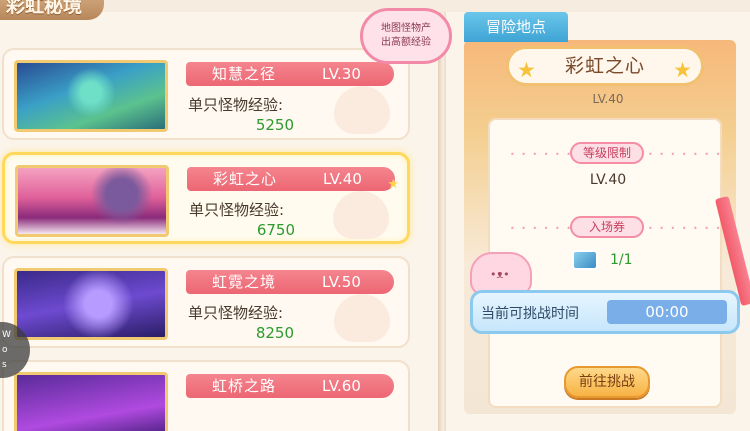  What do you see at coordinates (6, 350) in the screenshot?
I see `floating-side-text: W o s` at bounding box center [6, 350].